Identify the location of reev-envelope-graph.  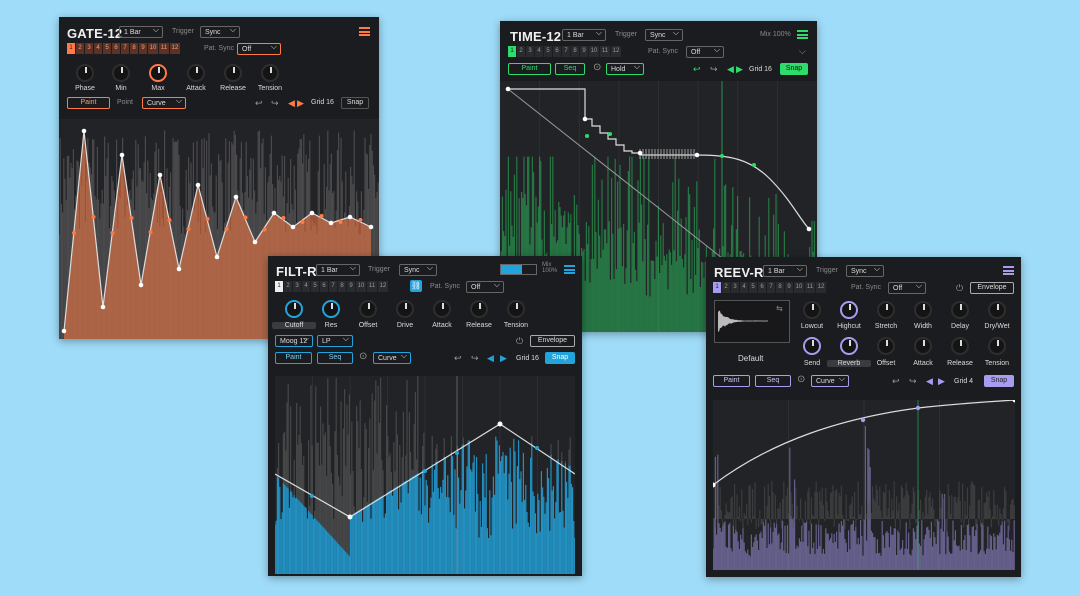
(864, 485).